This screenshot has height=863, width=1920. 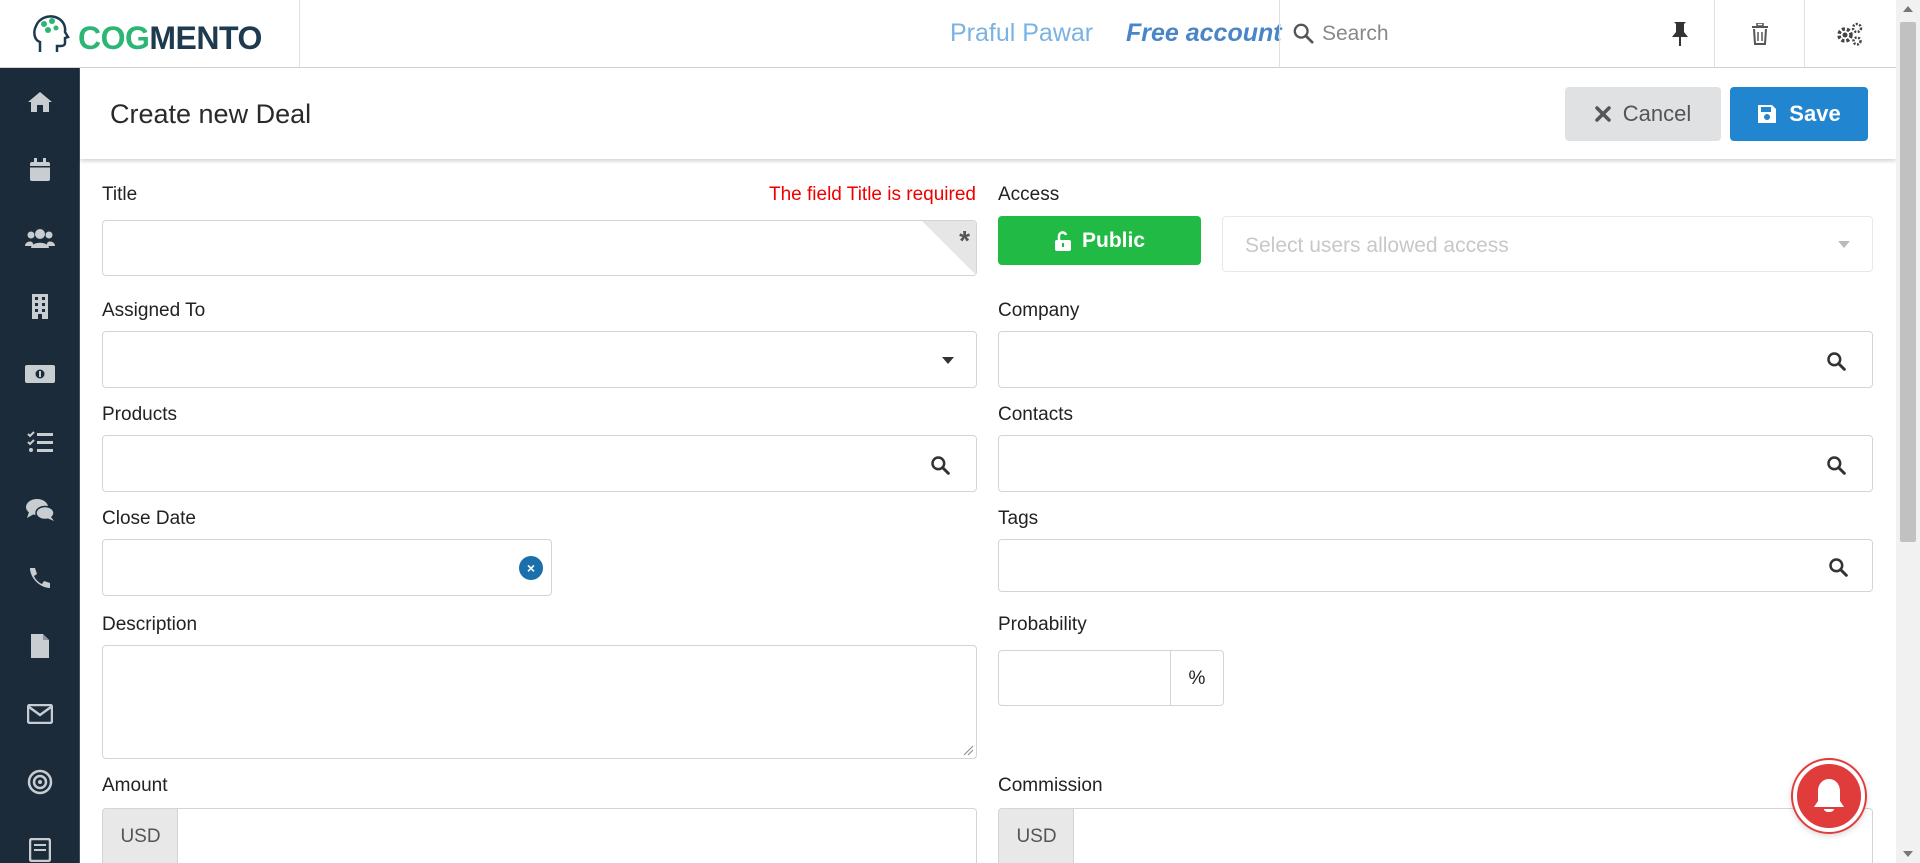 What do you see at coordinates (1377, 245) in the screenshot?
I see `access-placeholder: Select users allowed access` at bounding box center [1377, 245].